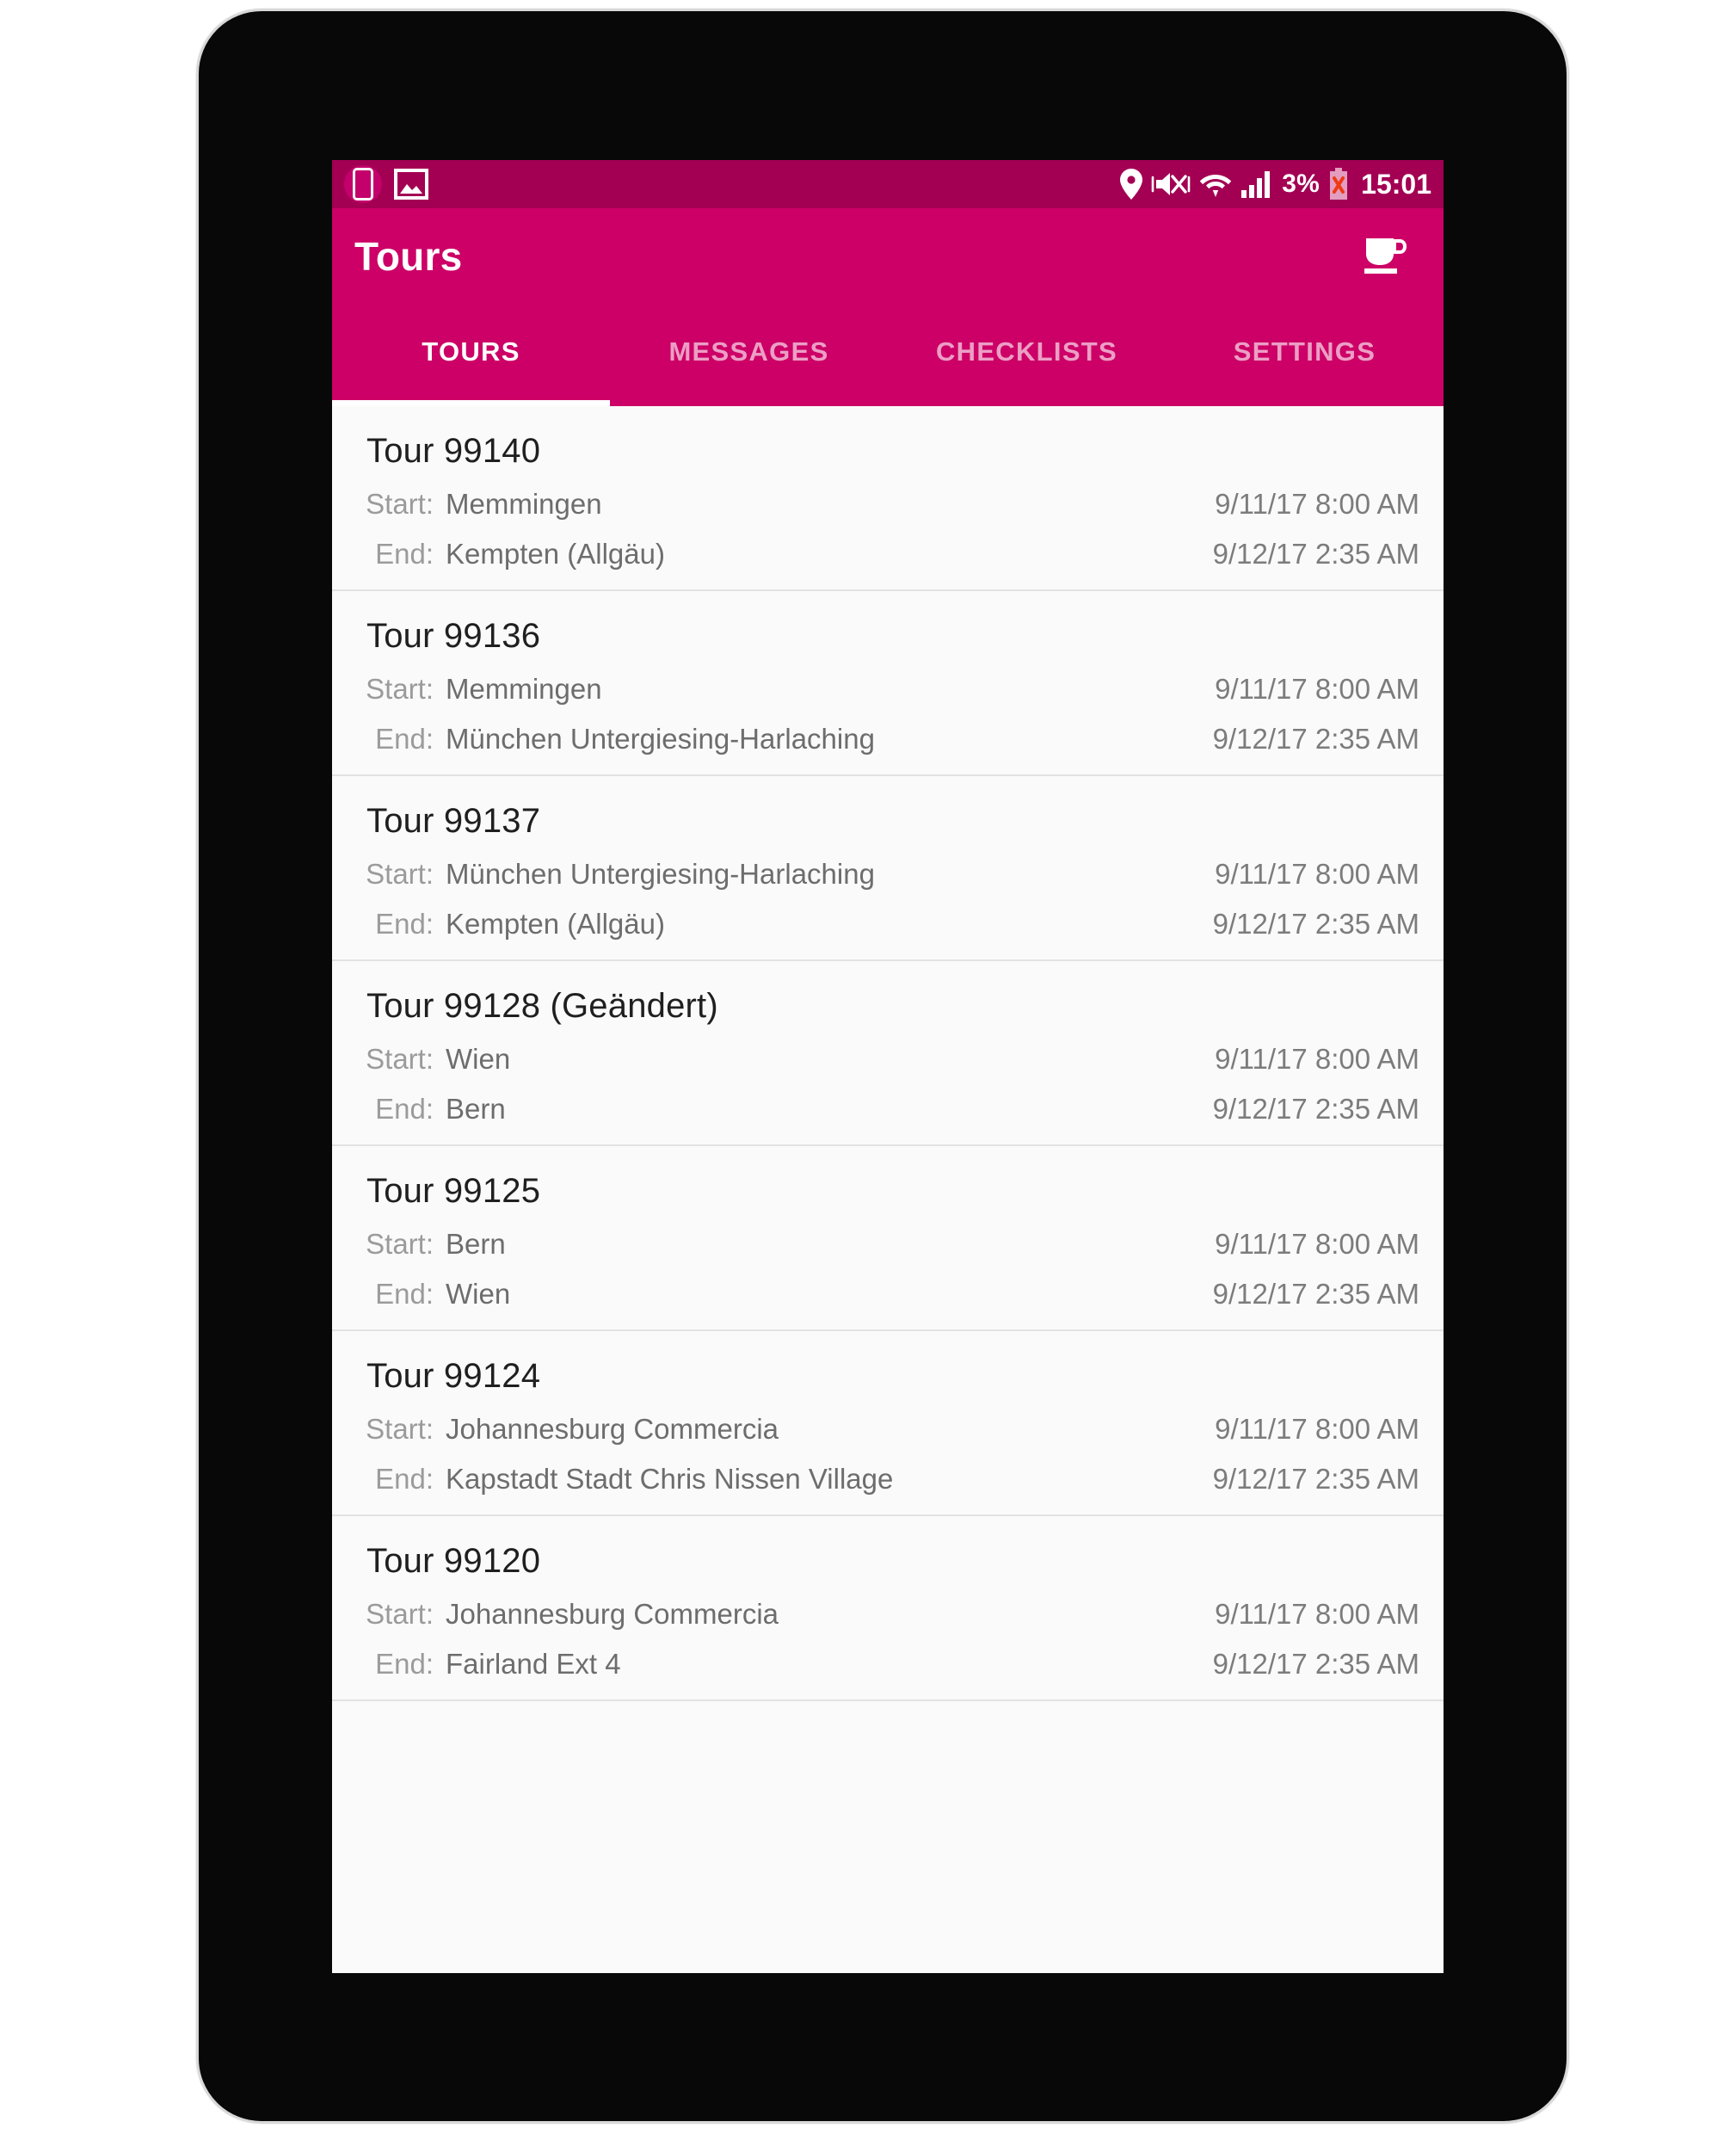 The image size is (1736, 2134). I want to click on tour-title: Tour 99128 (Geändert), so click(542, 1006).